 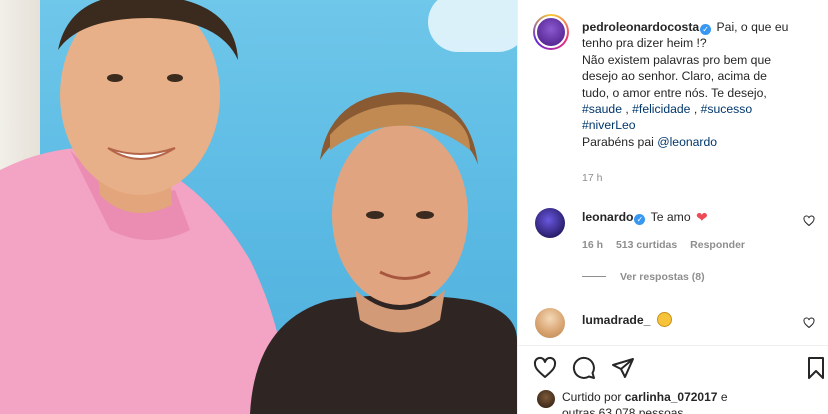 What do you see at coordinates (584, 368) in the screenshot?
I see `speech-bubble-icon` at bounding box center [584, 368].